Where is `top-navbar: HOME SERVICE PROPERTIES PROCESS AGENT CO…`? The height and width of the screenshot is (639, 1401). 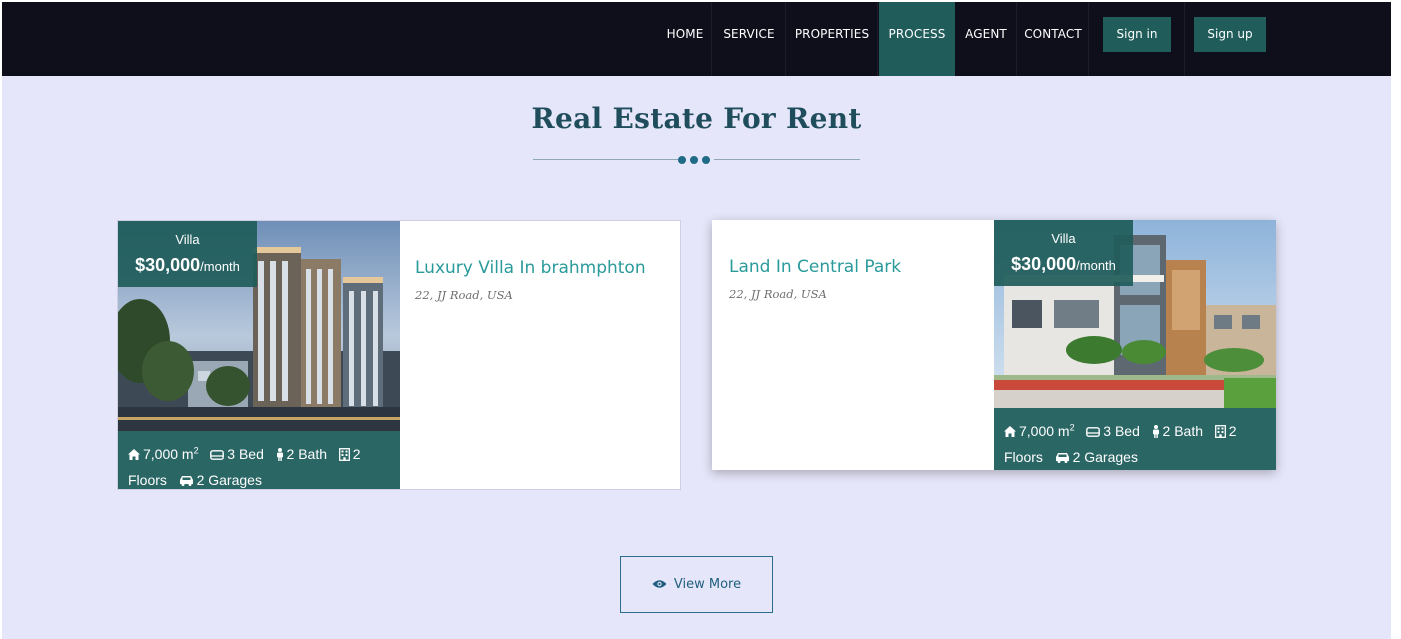
top-navbar: HOME SERVICE PROPERTIES PROCESS AGENT CO… is located at coordinates (696, 39).